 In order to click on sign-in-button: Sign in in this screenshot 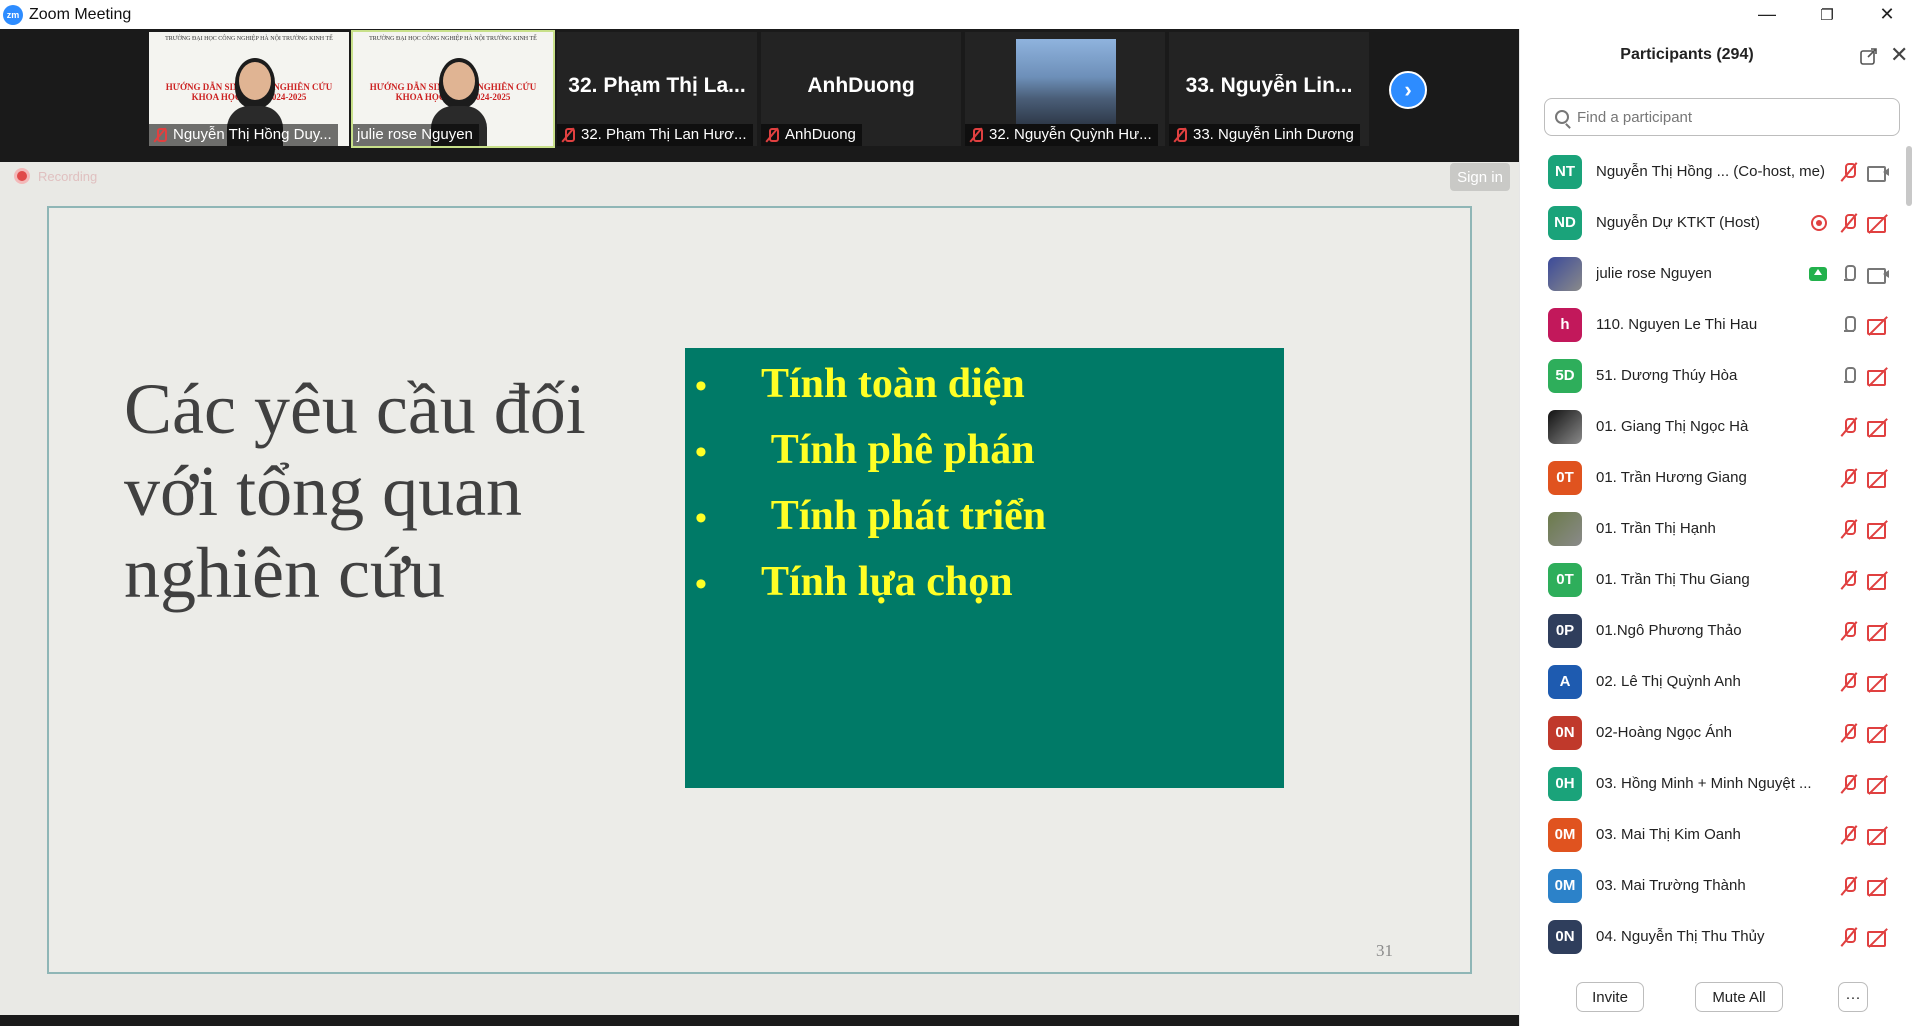, I will do `click(1480, 177)`.